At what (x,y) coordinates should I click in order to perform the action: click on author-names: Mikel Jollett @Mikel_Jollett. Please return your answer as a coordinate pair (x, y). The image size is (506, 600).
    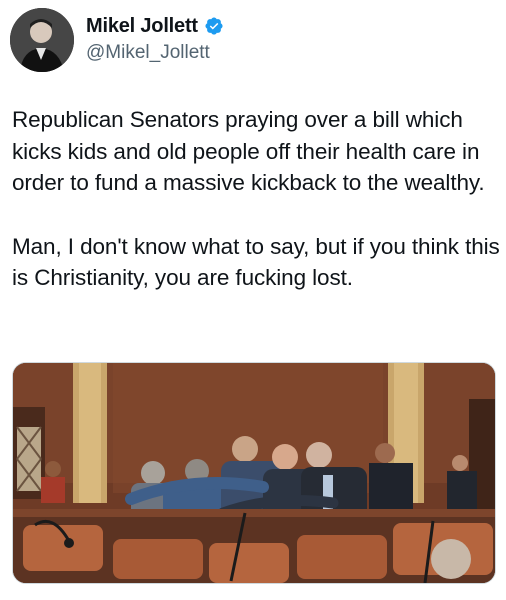
    Looking at the image, I should click on (155, 39).